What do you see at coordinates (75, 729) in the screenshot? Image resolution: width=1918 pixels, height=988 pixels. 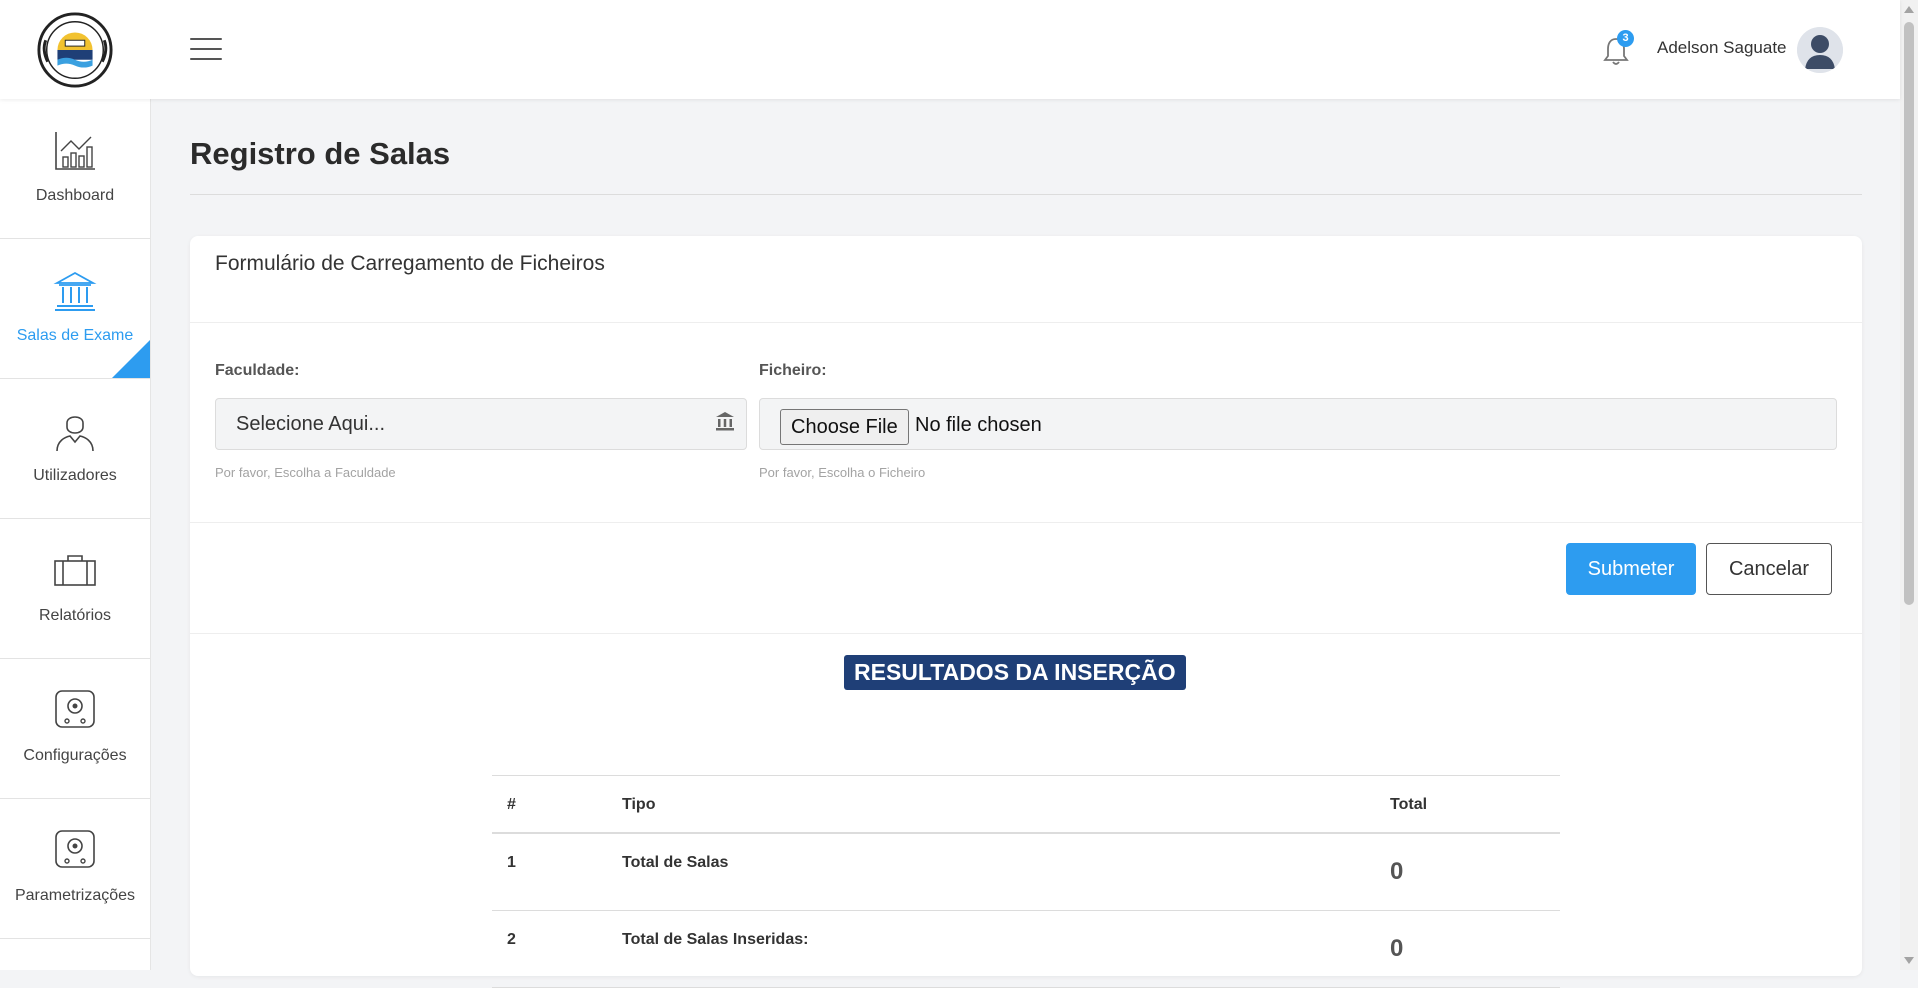 I see `sidebar-item-configuracoes: Configurações` at bounding box center [75, 729].